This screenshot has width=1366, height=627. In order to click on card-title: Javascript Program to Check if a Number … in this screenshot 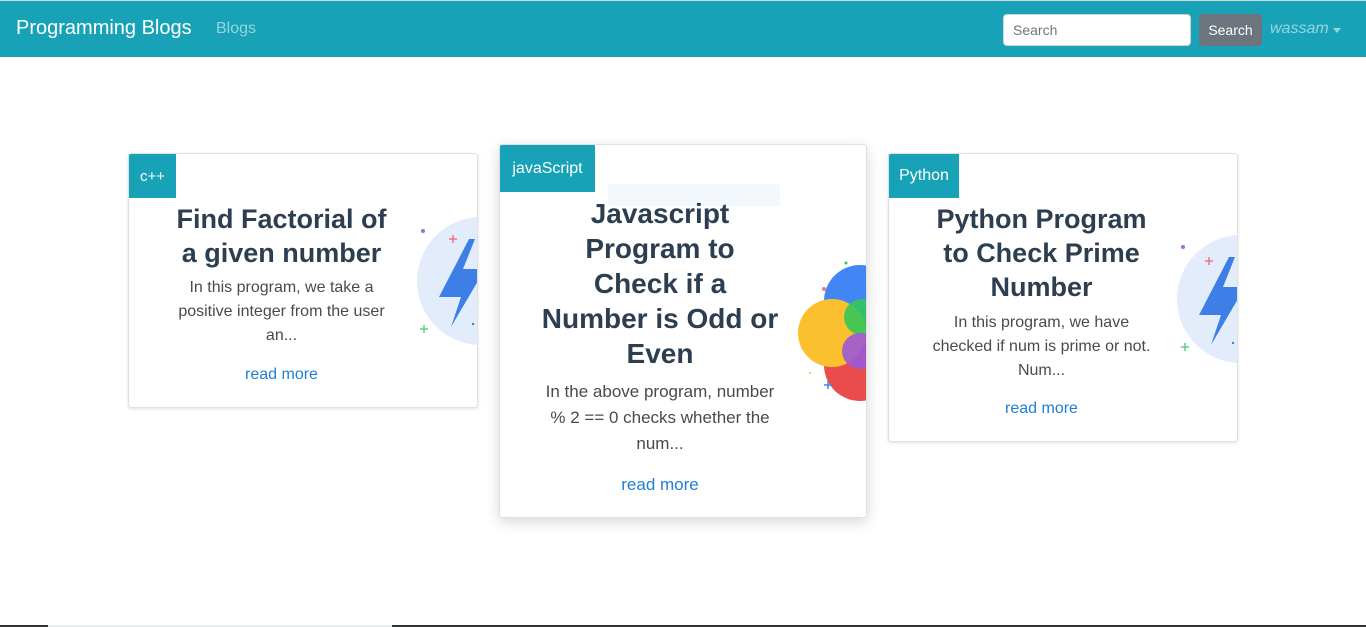, I will do `click(660, 283)`.